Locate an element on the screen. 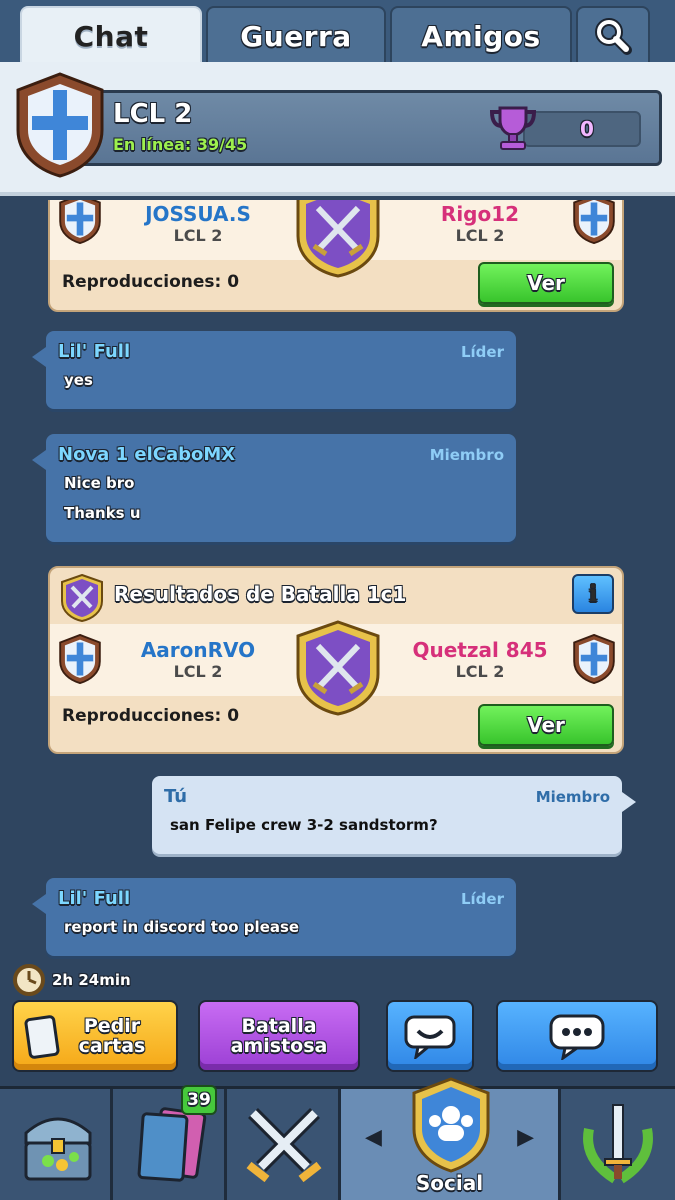  chat-message: Lil' Full Líder yes is located at coordinates (274, 370).